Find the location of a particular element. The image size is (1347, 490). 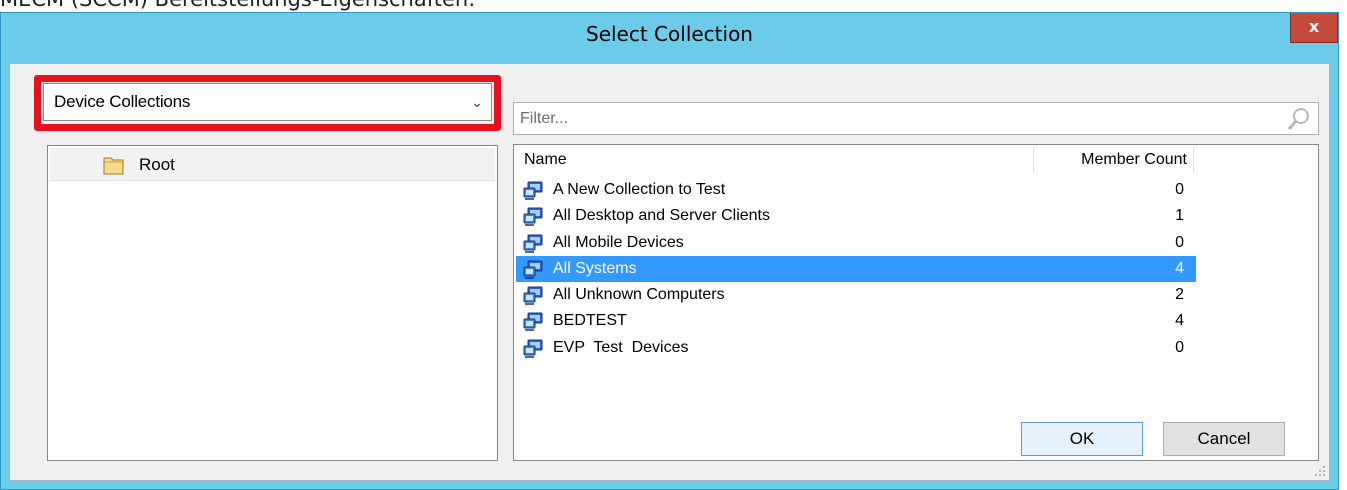

dialog-title: Select Collection is located at coordinates (669, 34).